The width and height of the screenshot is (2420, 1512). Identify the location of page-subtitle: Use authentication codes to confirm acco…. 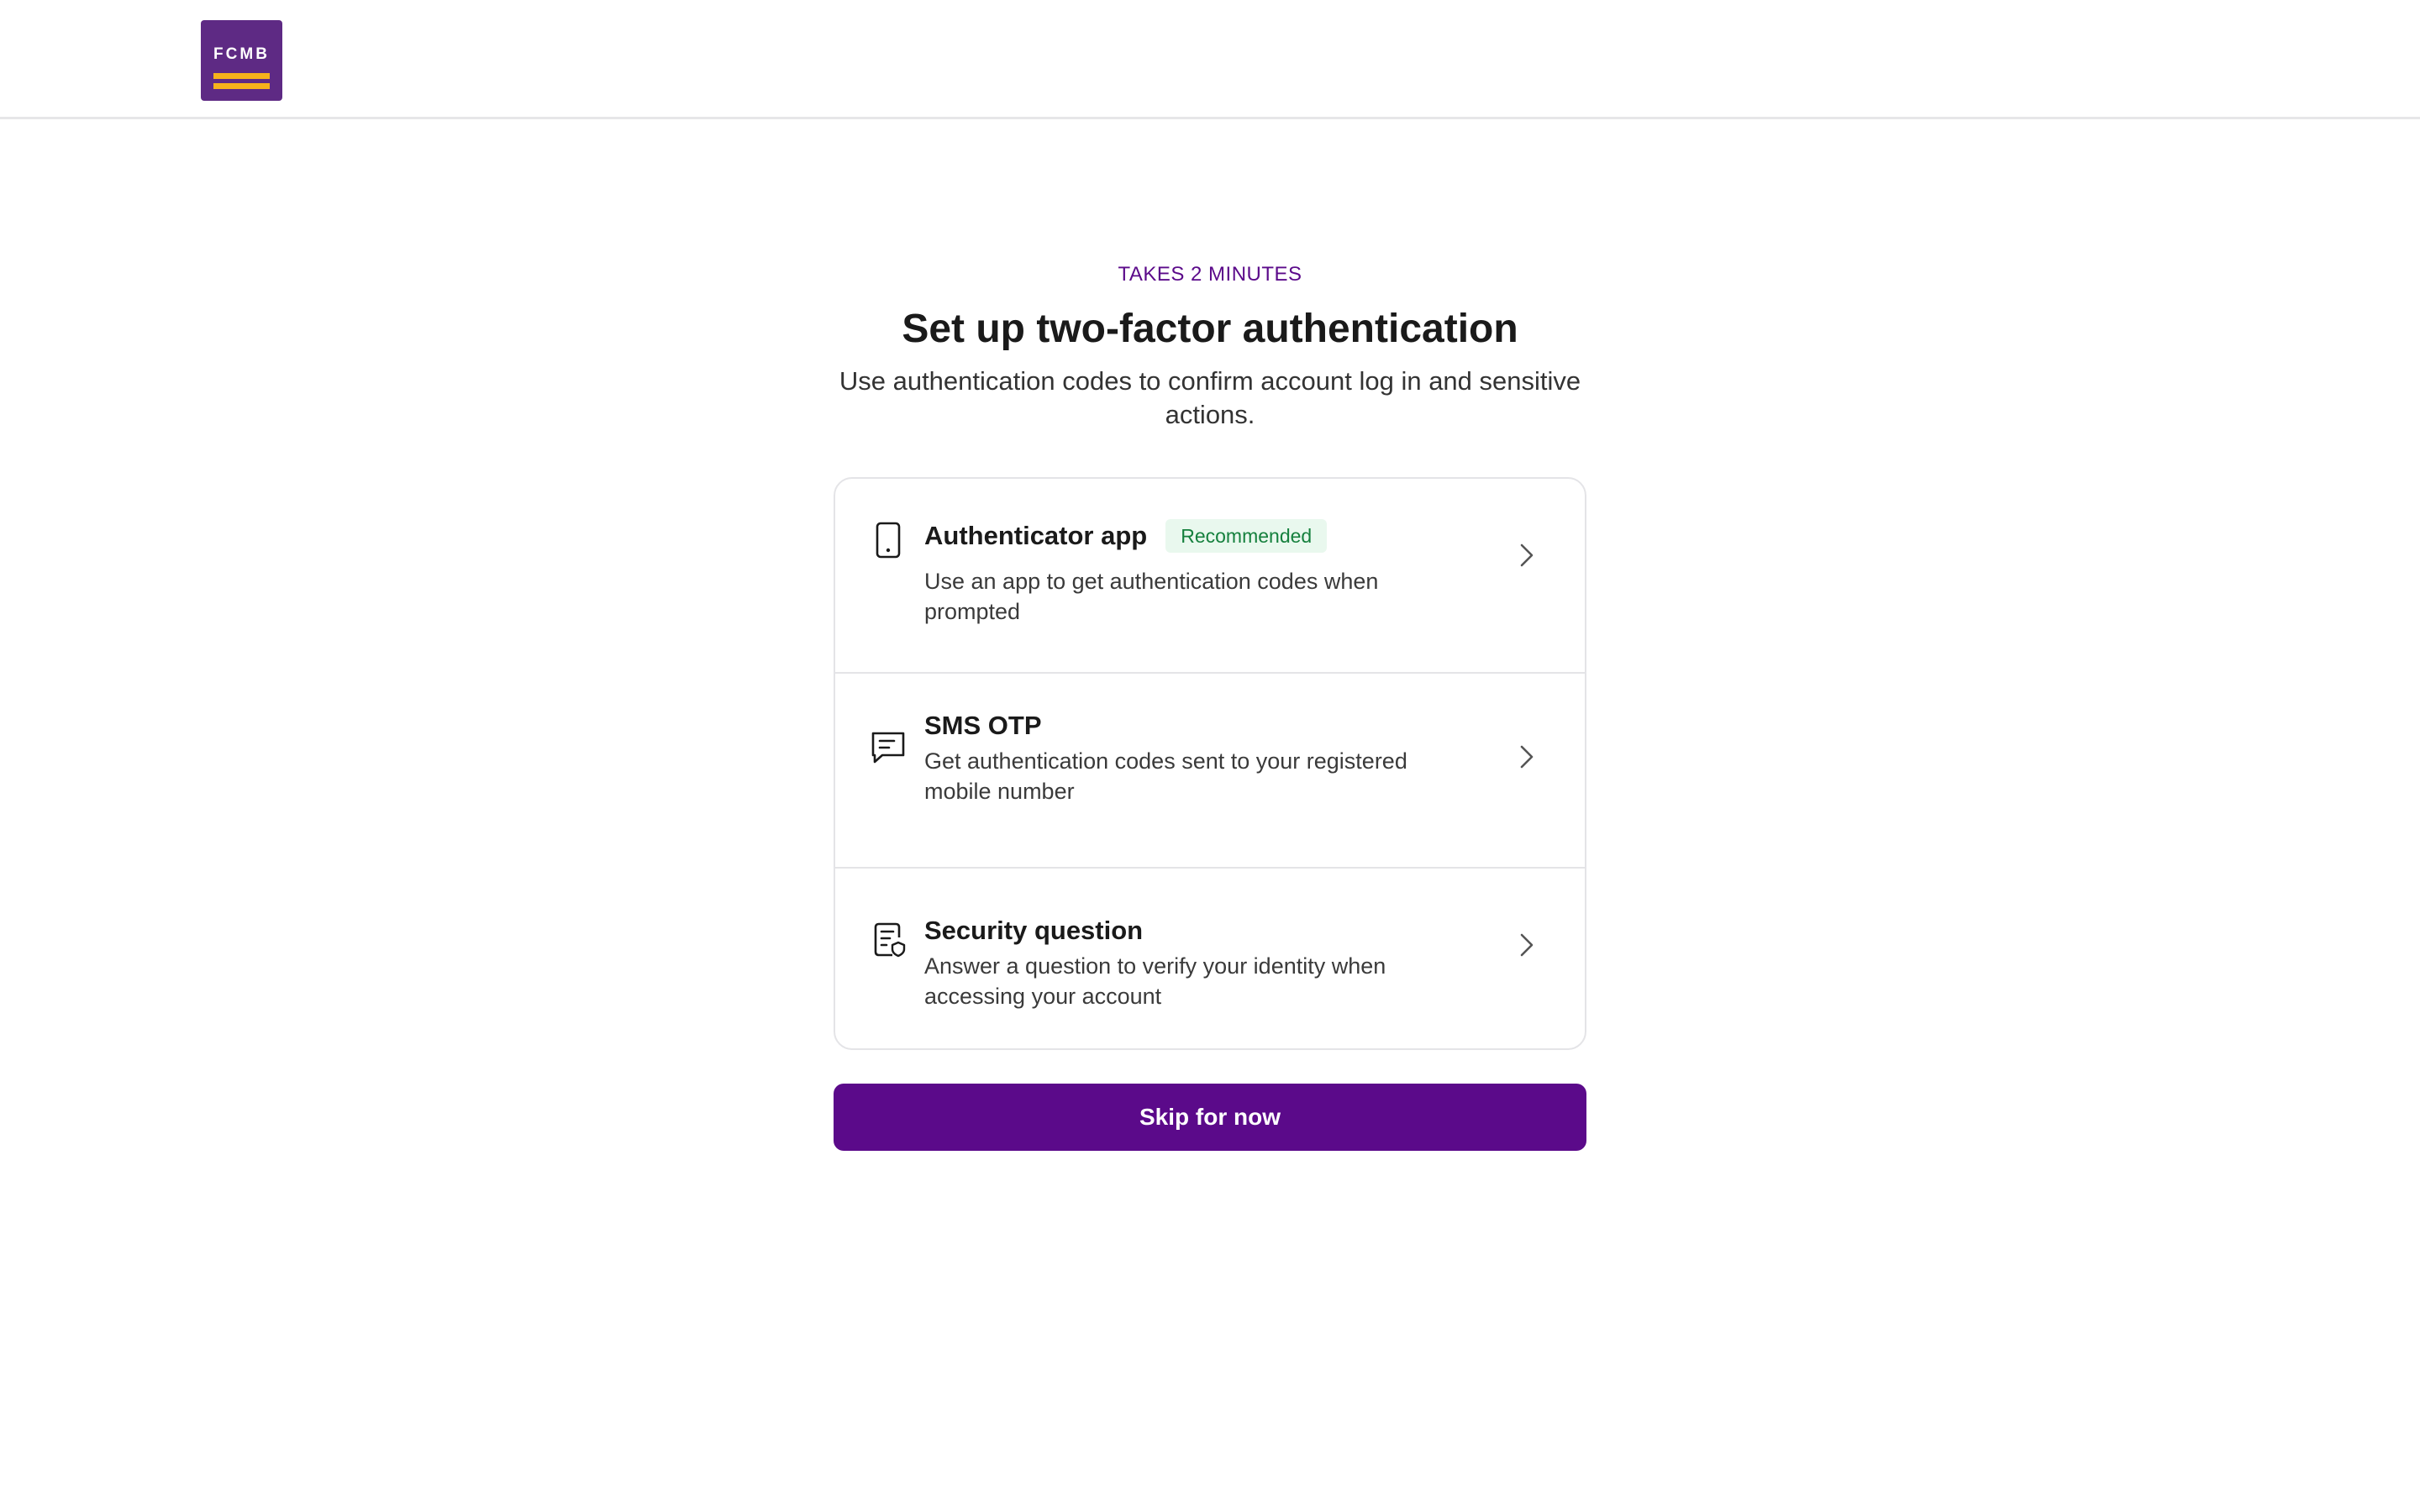
(1210, 397).